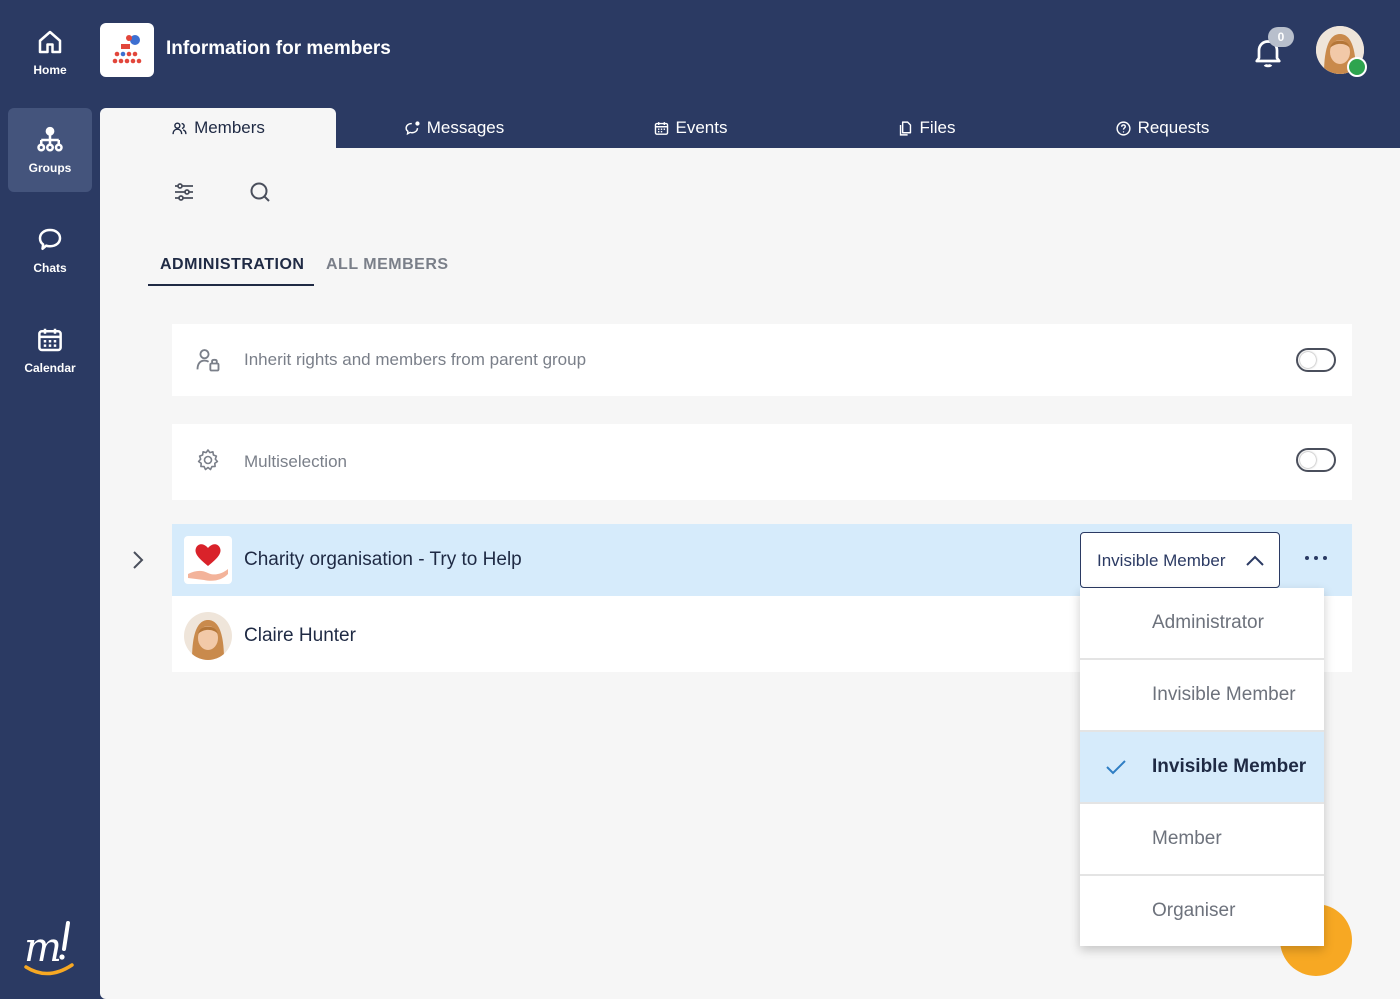  Describe the element at coordinates (50, 239) in the screenshot. I see `chat-bubble-icon` at that location.